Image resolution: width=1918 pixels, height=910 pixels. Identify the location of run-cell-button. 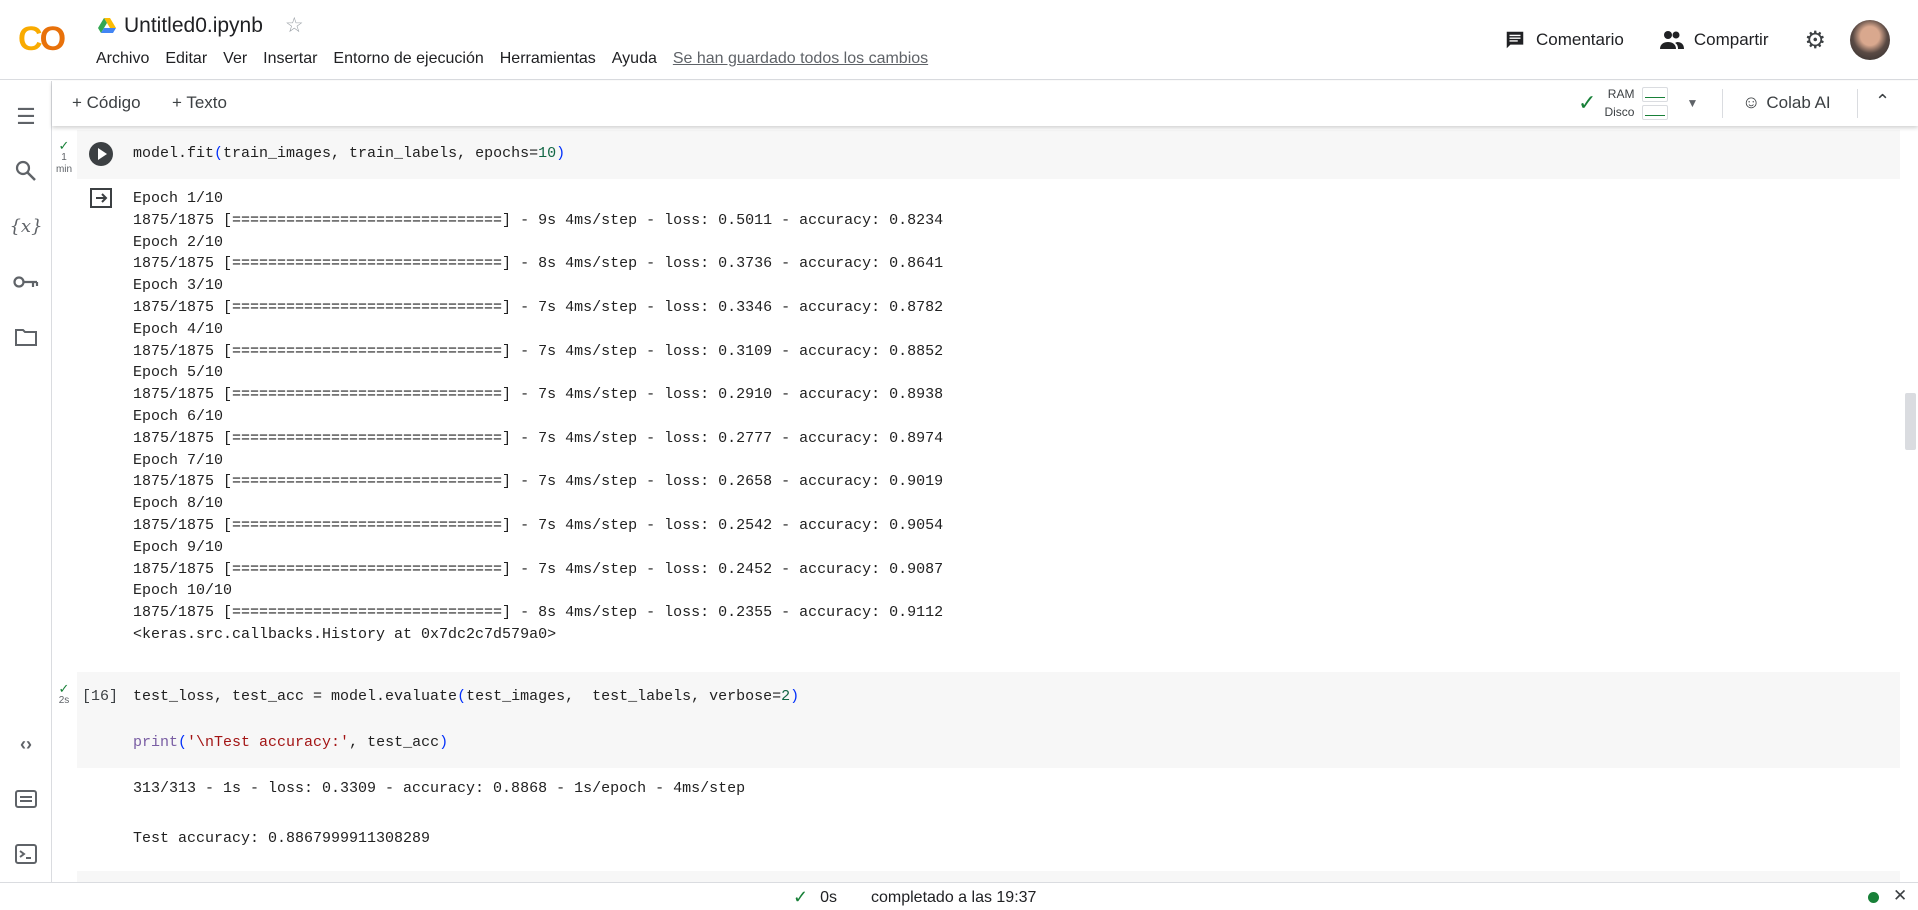
(101, 154).